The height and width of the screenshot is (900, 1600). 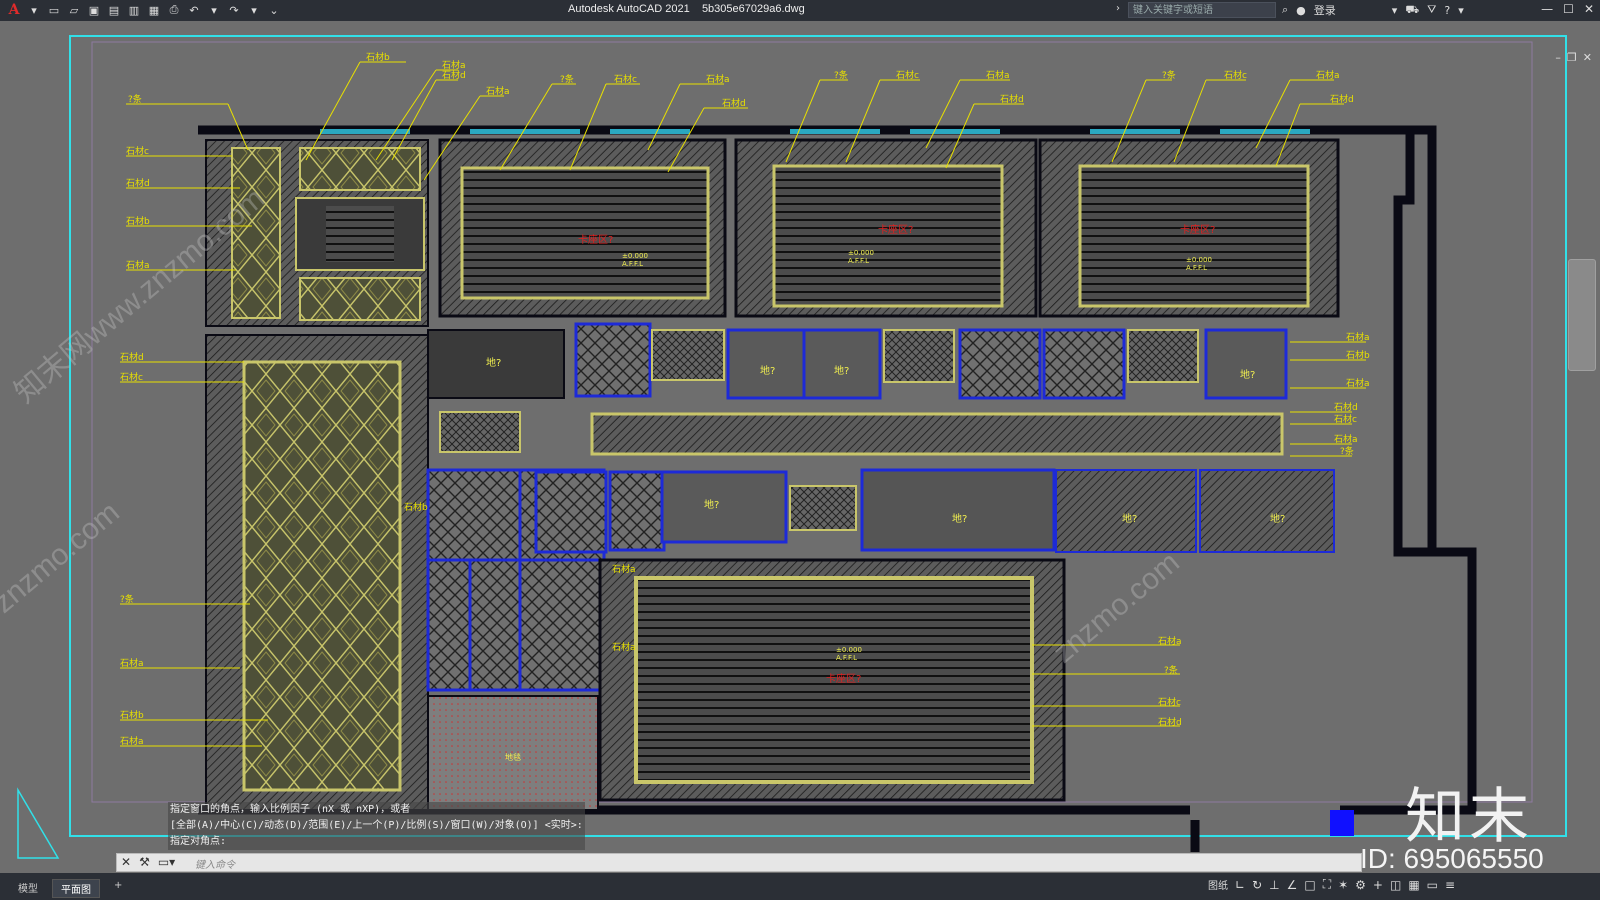 I want to click on navigation-bar, so click(x=1582, y=315).